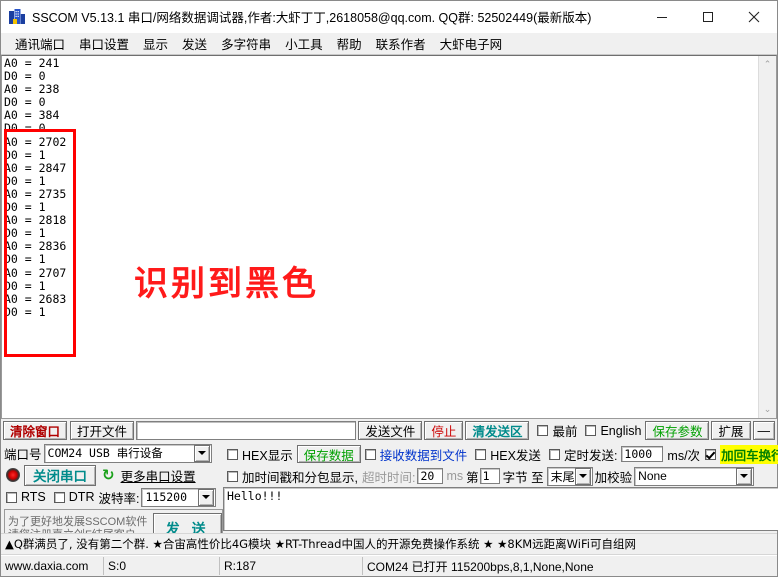 The width and height of the screenshot is (778, 577). I want to click on save-params-button: 保存参数, so click(677, 430).